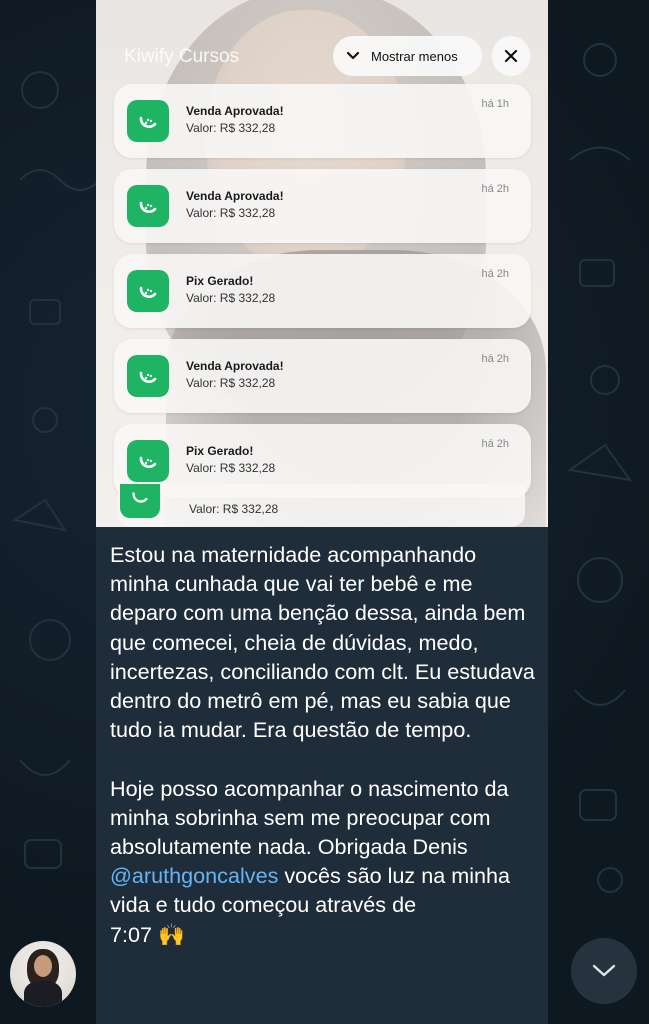 The width and height of the screenshot is (649, 1024). What do you see at coordinates (171, 934) in the screenshot?
I see `raised-hands-emoji: 🙌` at bounding box center [171, 934].